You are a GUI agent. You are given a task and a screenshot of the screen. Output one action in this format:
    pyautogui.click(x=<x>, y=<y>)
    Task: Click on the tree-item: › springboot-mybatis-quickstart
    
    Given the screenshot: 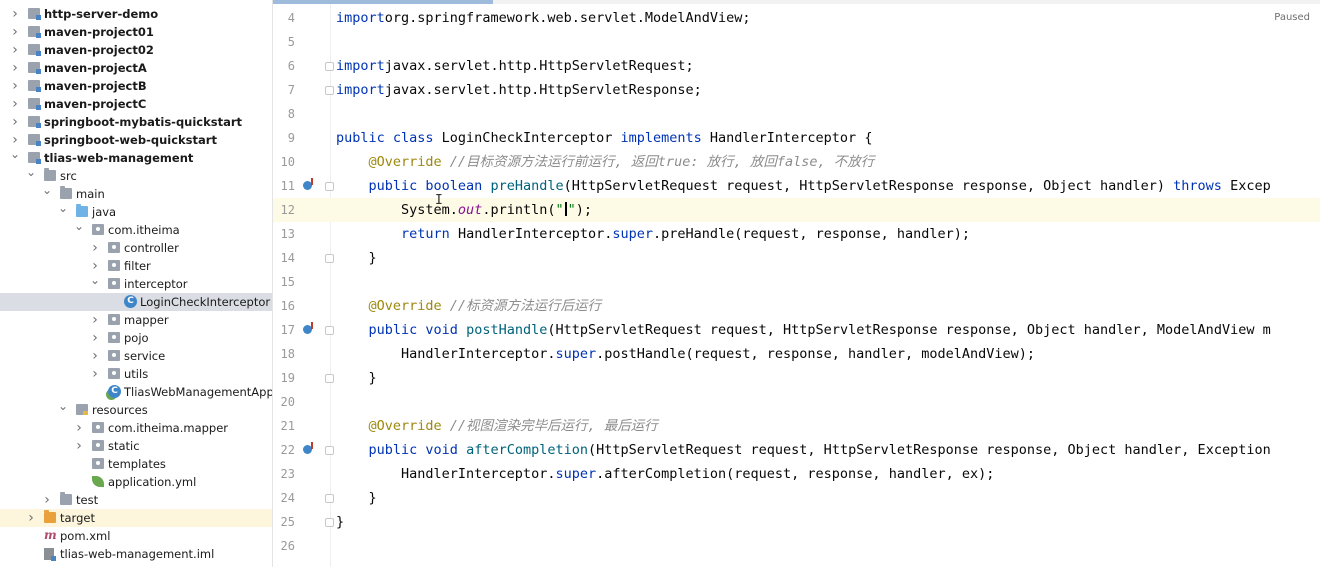 What is the action you would take?
    pyautogui.click(x=136, y=122)
    